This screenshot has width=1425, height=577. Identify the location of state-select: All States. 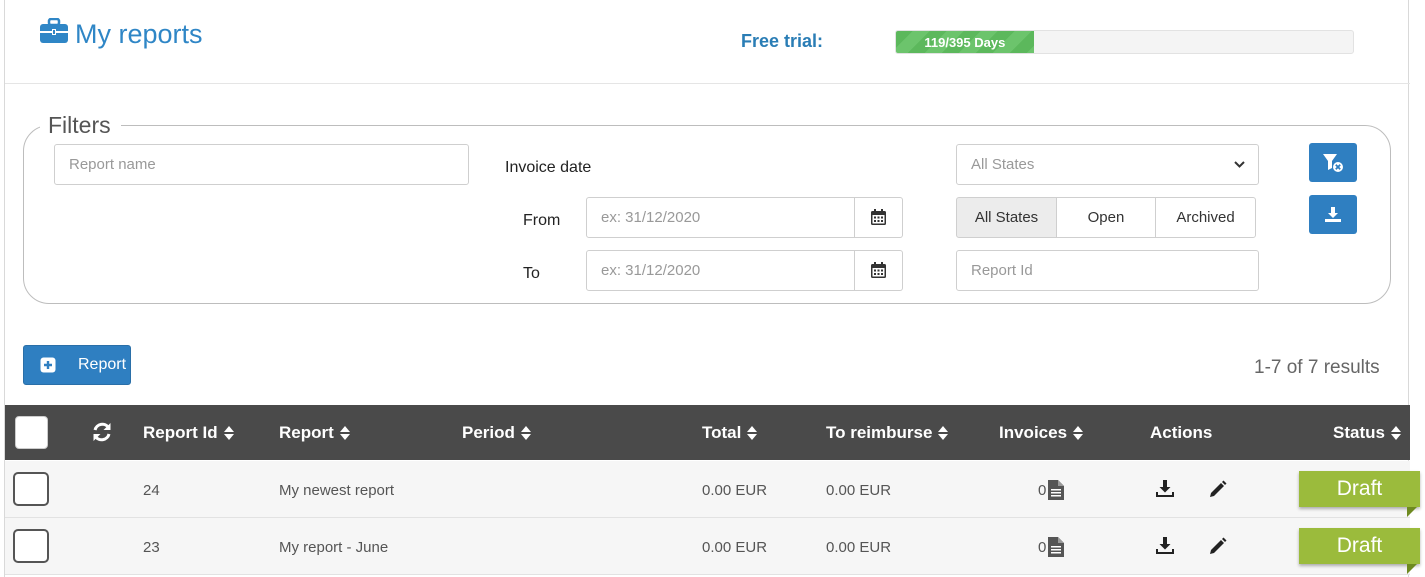
(1107, 164).